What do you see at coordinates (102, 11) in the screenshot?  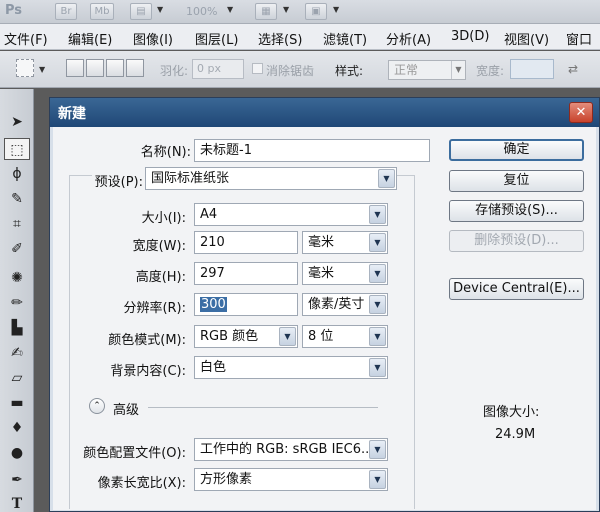 I see `mini-bridge-button: Mb` at bounding box center [102, 11].